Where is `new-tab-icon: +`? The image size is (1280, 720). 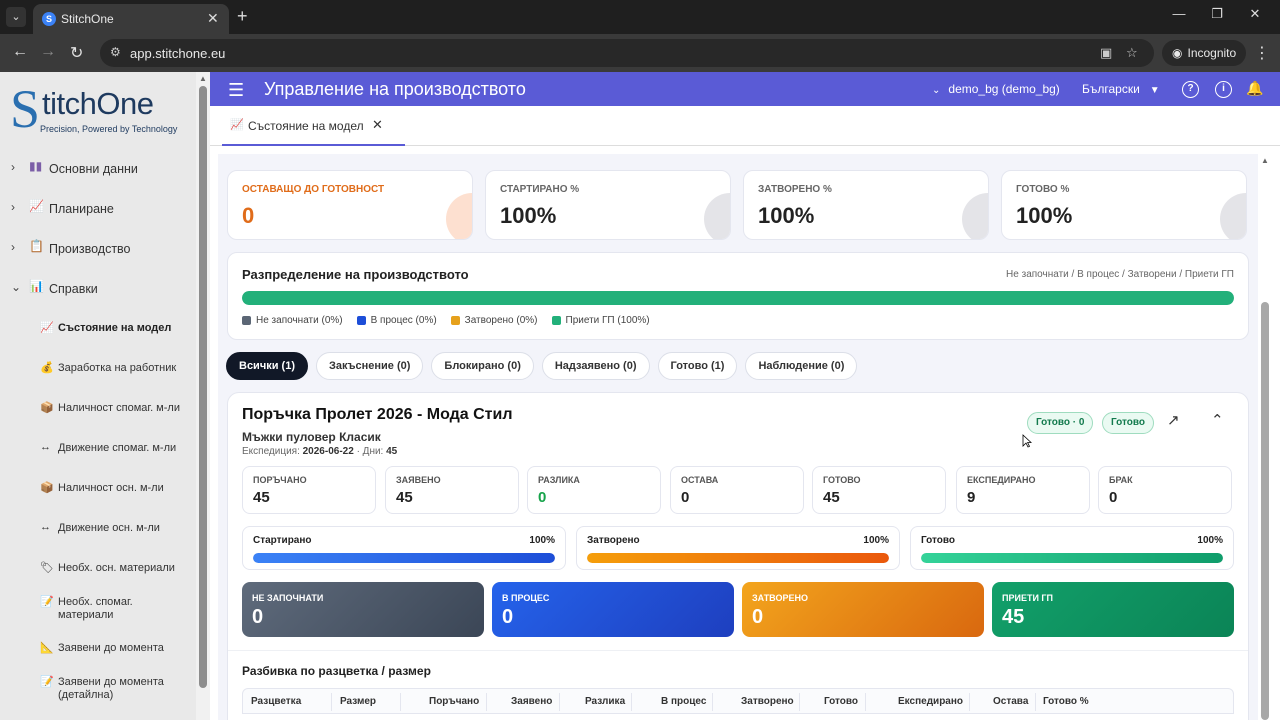 new-tab-icon: + is located at coordinates (242, 16).